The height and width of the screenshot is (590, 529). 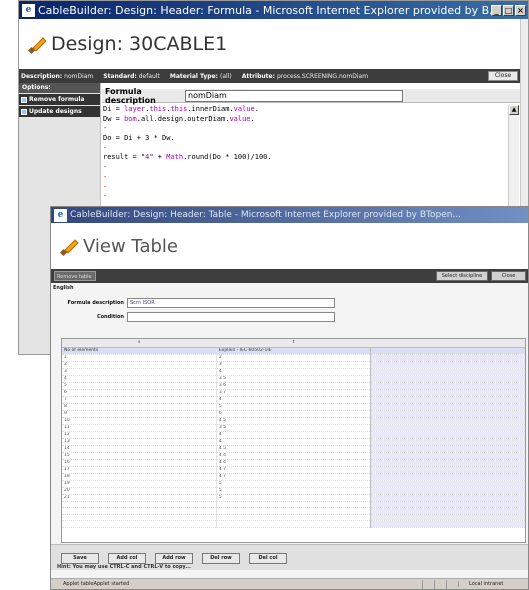 I want to click on table-row: 20 5, so click(x=293, y=491).